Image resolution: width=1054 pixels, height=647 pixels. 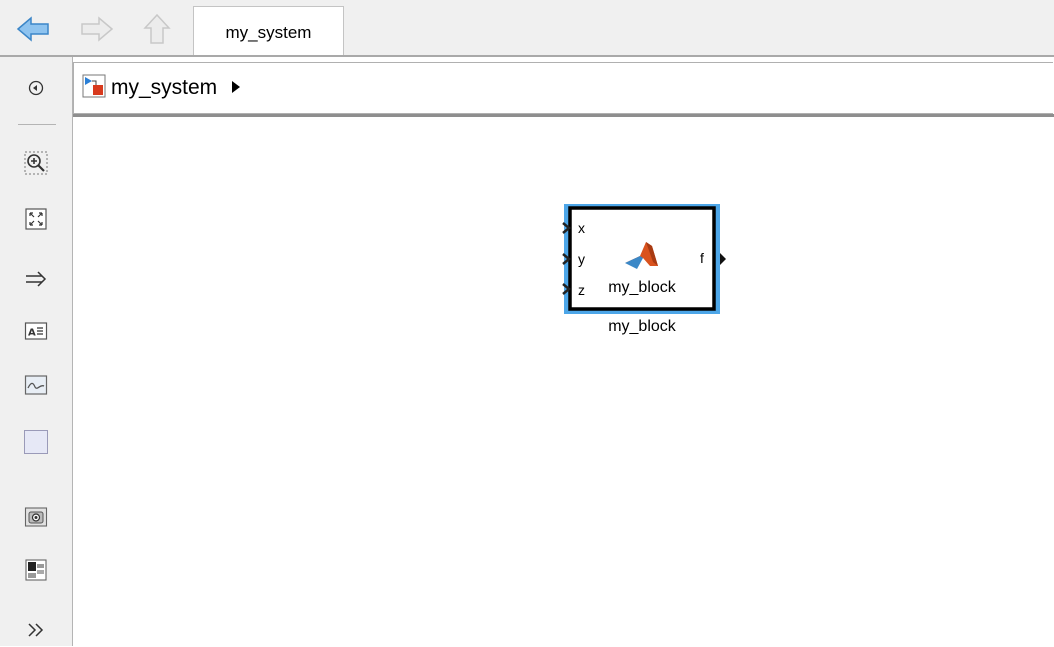 What do you see at coordinates (642, 326) in the screenshot?
I see `block-name-label: my_block` at bounding box center [642, 326].